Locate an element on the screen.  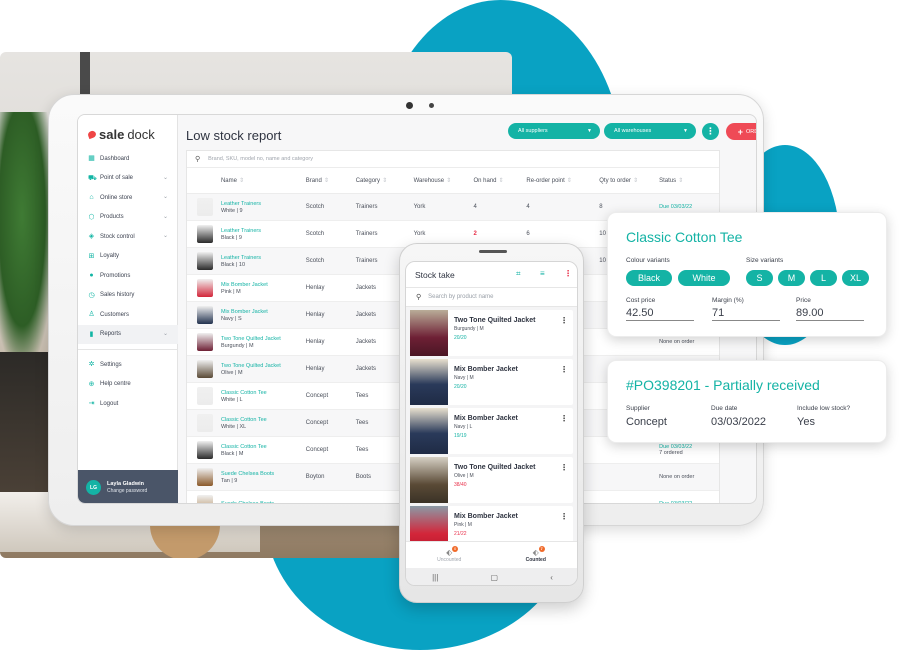
stock-take-item: Two Tone Quilted Jacket Olive | M 38/40 ⋮ is located at coordinates (491, 480).